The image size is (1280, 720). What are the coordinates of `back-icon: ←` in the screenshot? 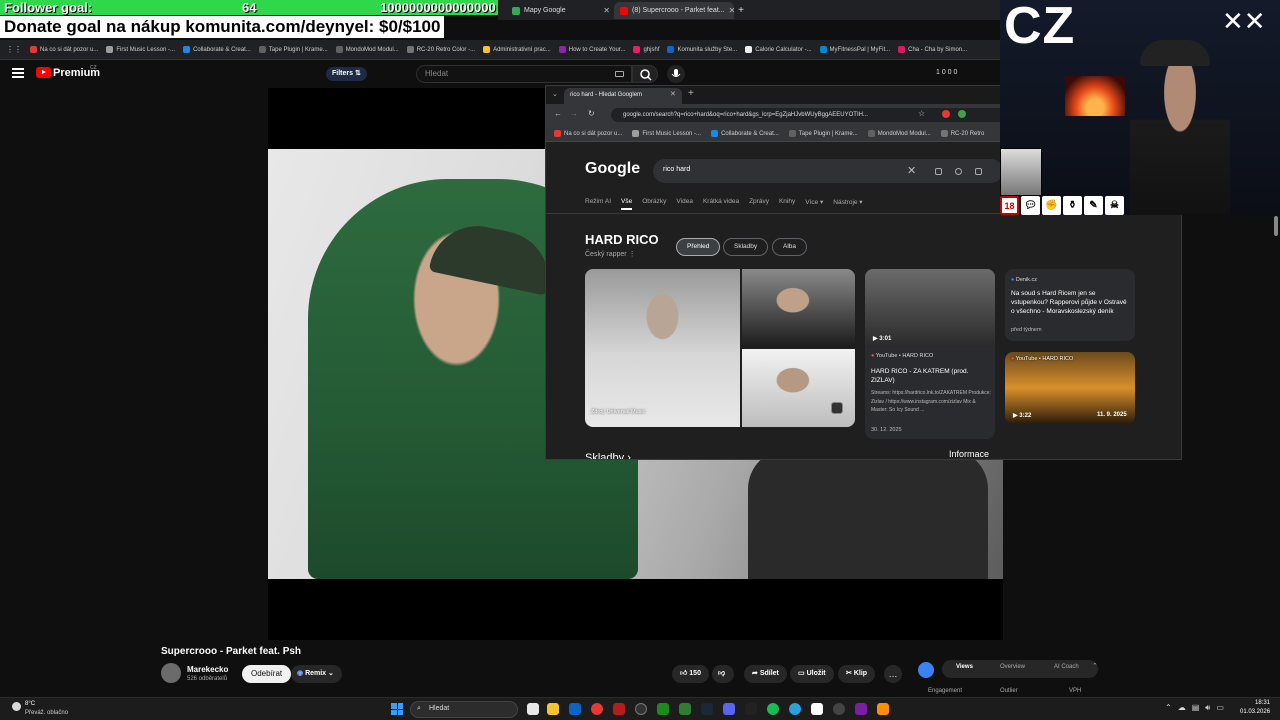 It's located at (558, 113).